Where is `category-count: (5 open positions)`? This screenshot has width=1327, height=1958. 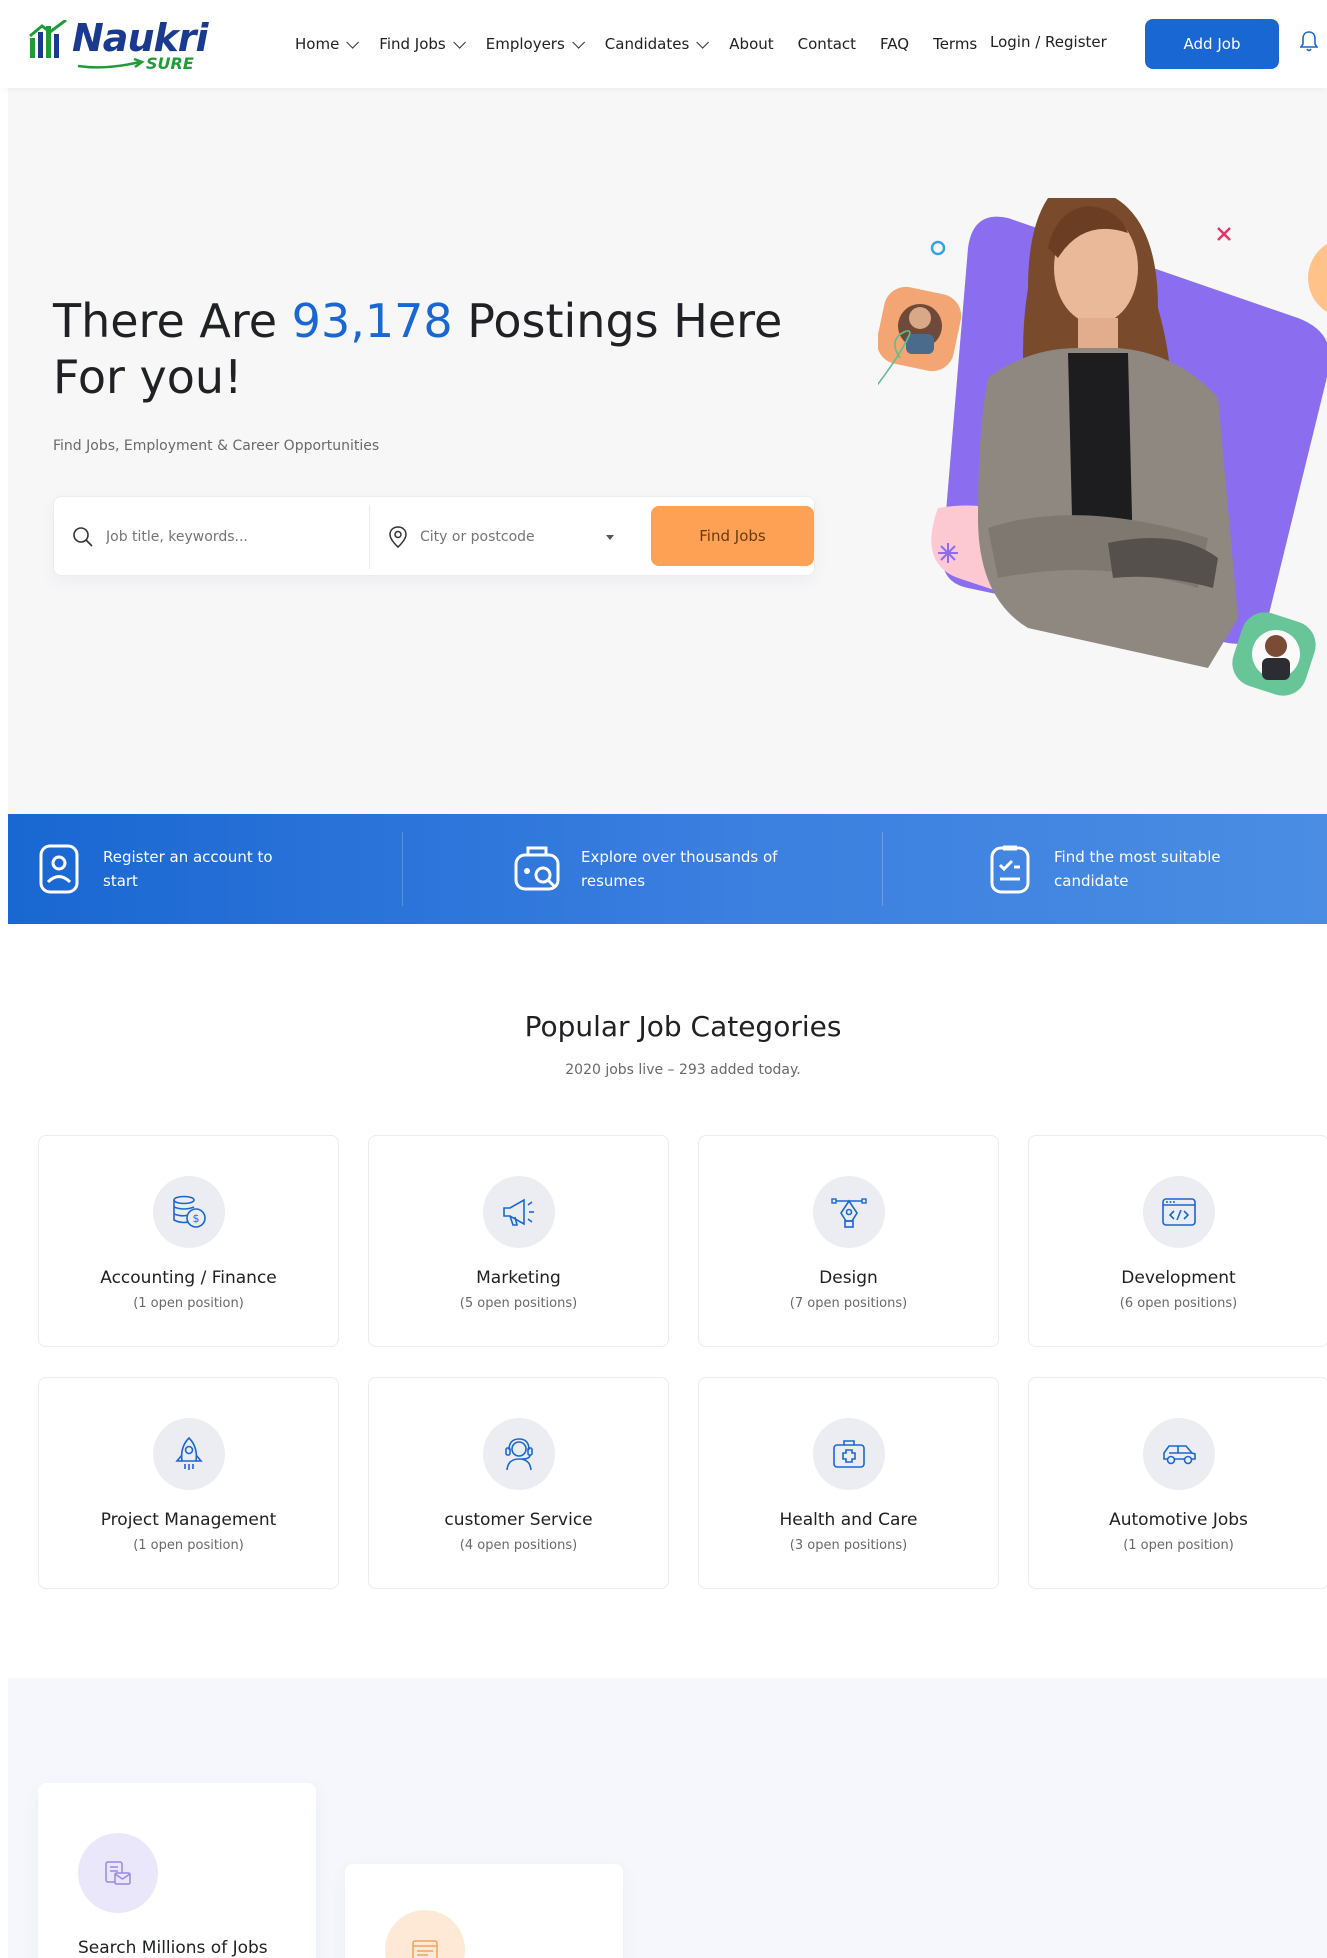 category-count: (5 open positions) is located at coordinates (518, 1303).